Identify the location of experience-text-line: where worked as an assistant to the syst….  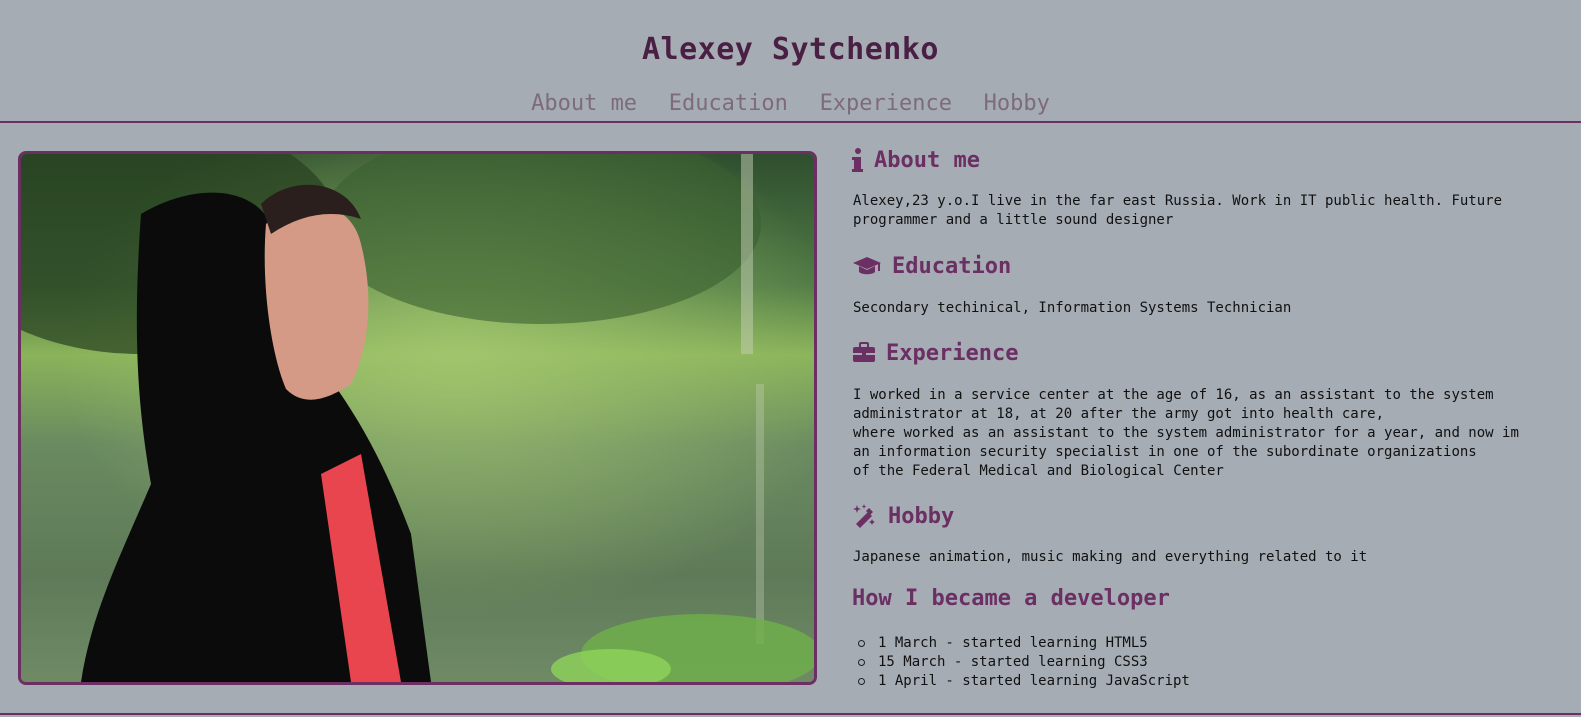
(1186, 433).